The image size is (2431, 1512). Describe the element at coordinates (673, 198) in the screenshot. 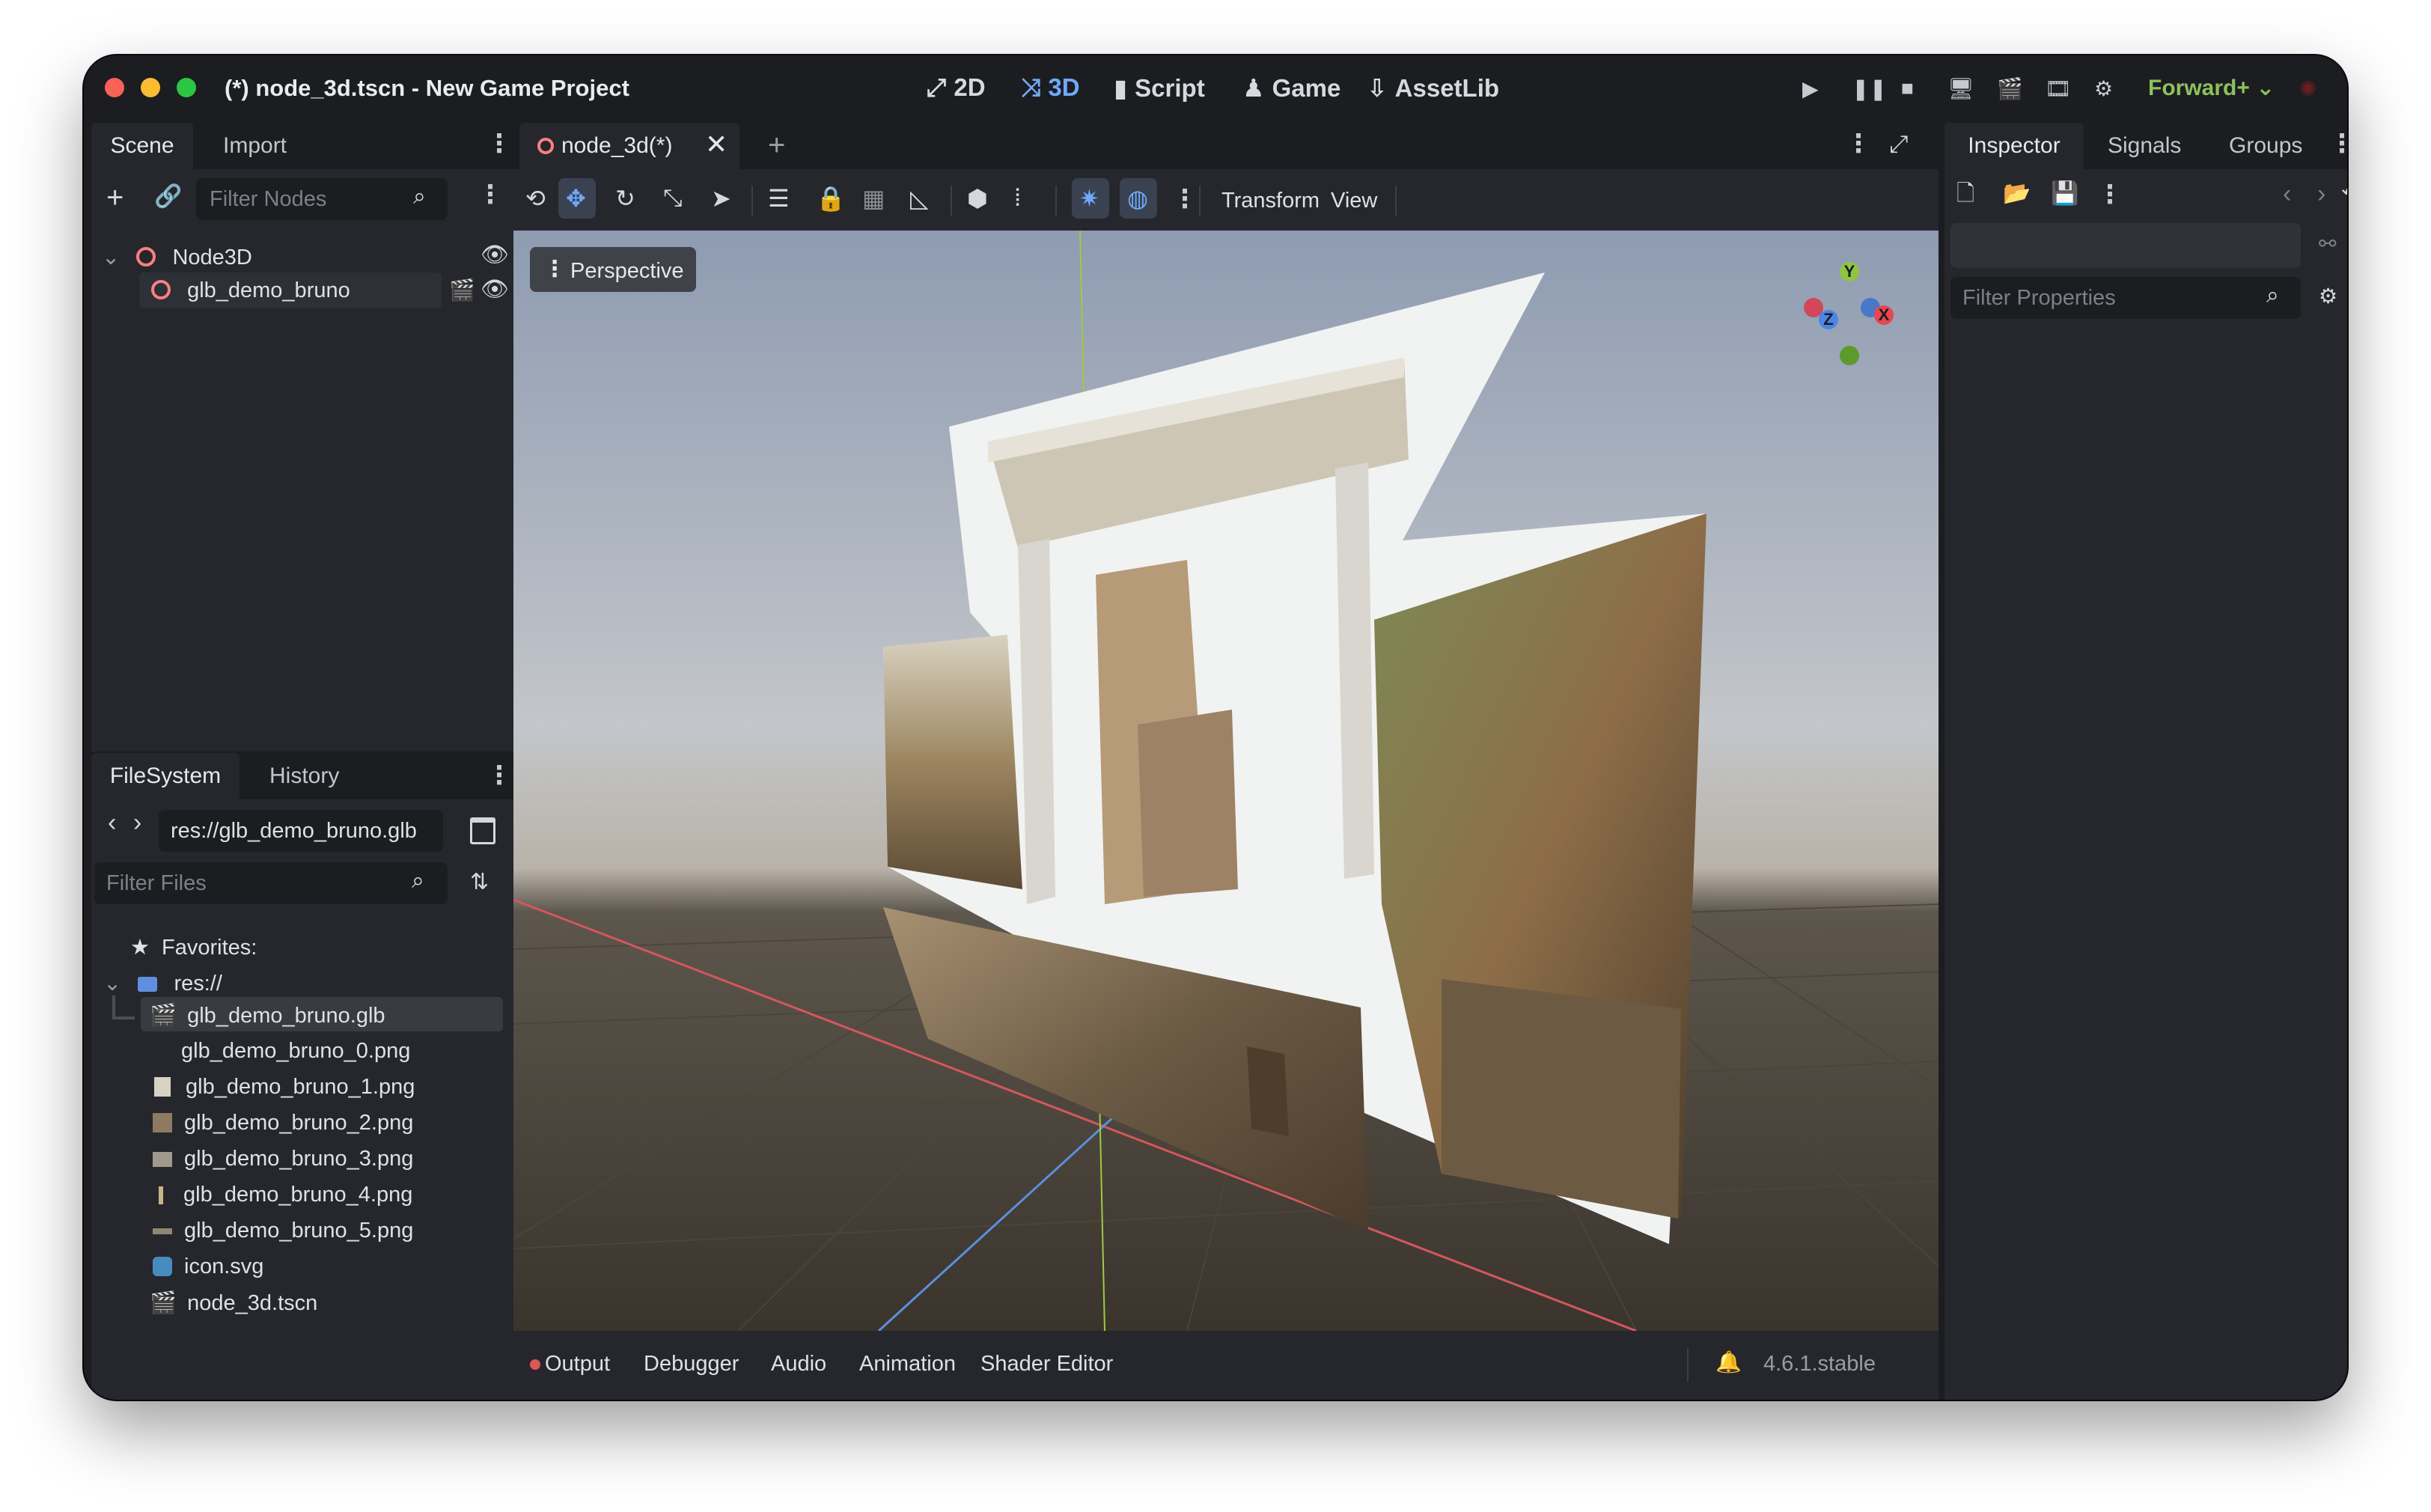

I see `scale-mode-icon: ⤡` at that location.